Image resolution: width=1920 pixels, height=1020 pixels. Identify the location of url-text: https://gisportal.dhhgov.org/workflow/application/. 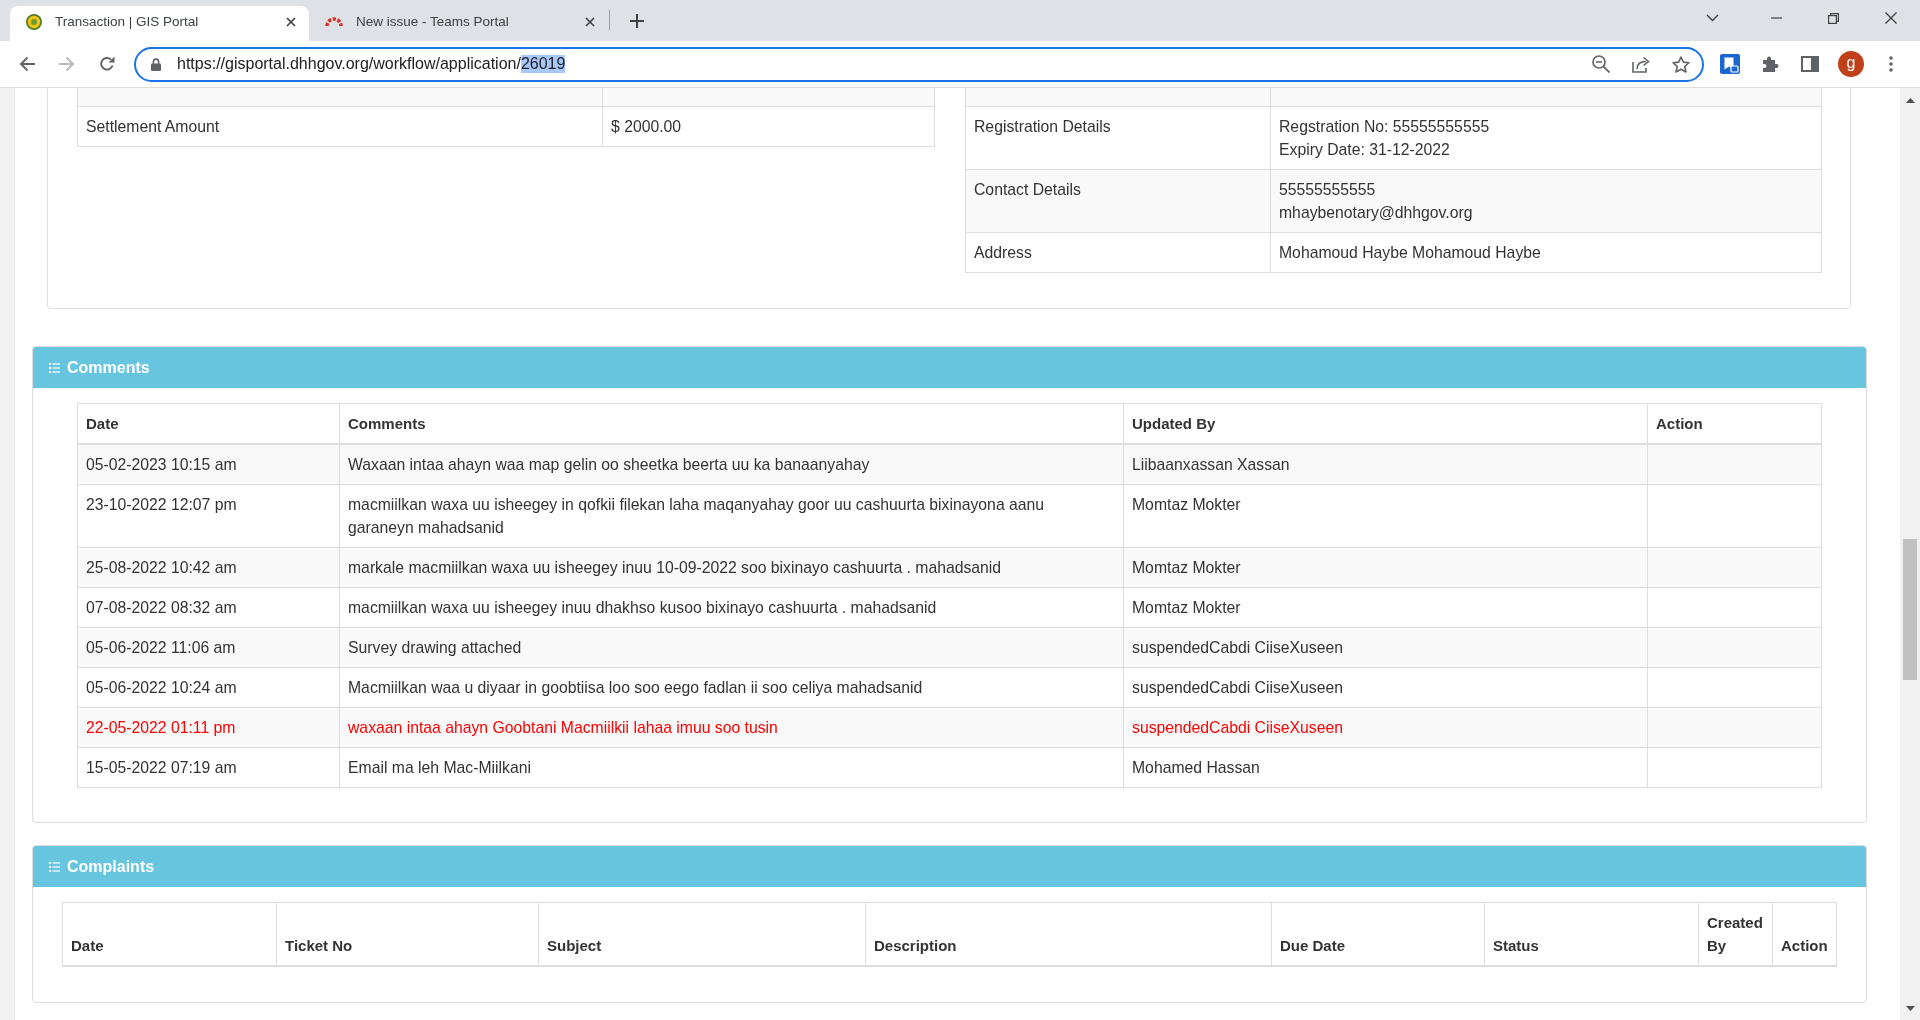
(349, 64).